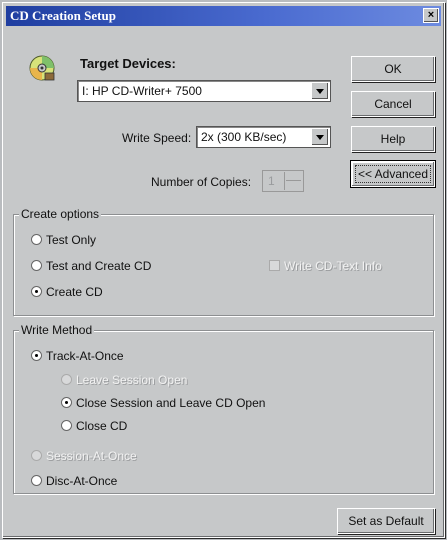  I want to click on copies-value: 1, so click(271, 181).